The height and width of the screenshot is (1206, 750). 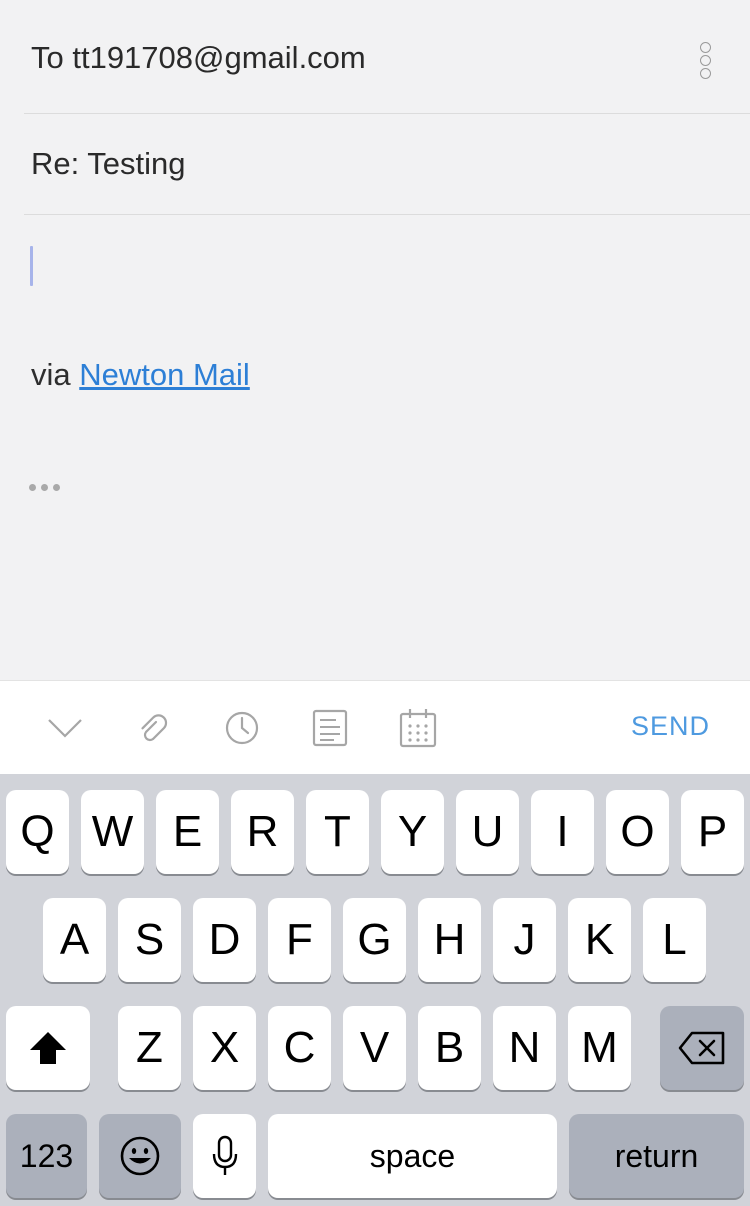 I want to click on chevron-down-icon, so click(x=65, y=728).